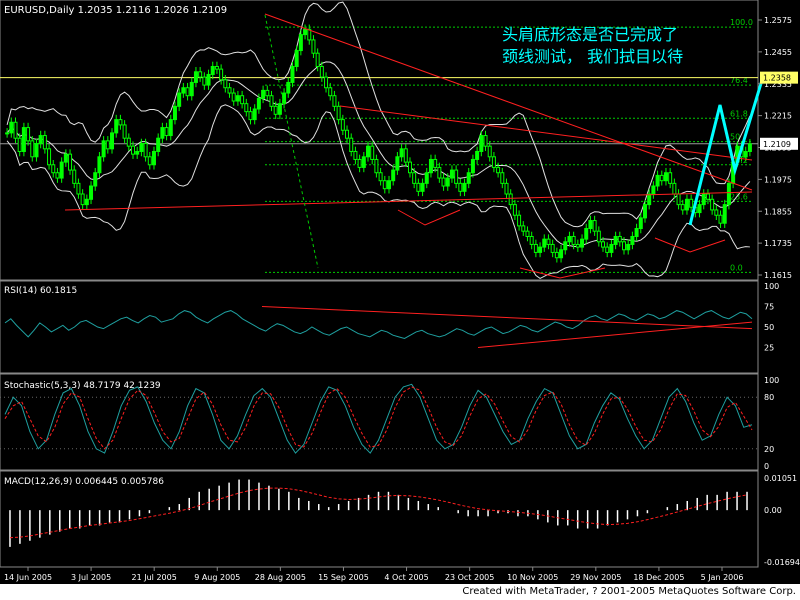 This screenshot has height=600, width=800. I want to click on rsi-tick-label: 100, so click(771, 286).